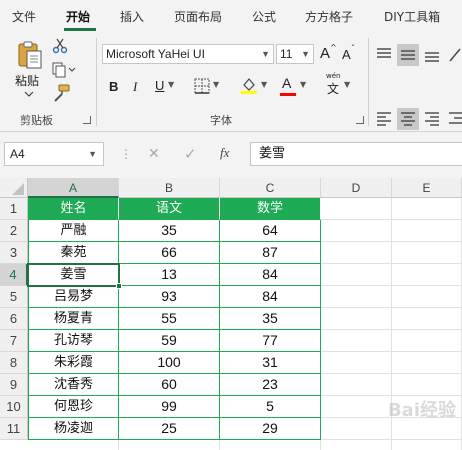 This screenshot has width=462, height=450. What do you see at coordinates (73, 407) in the screenshot?
I see `table-cell: 何恩珍` at bounding box center [73, 407].